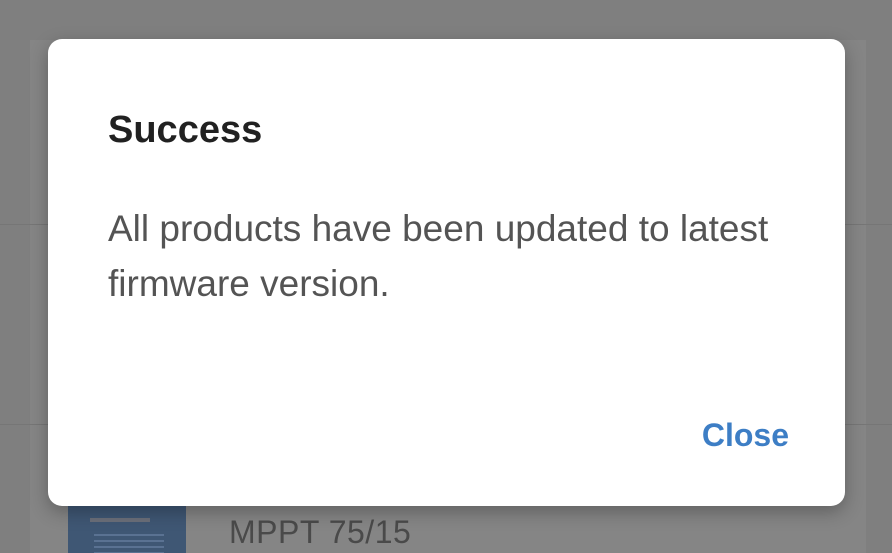 This screenshot has width=892, height=553. What do you see at coordinates (320, 532) in the screenshot?
I see `device-name: MPPT 75/15` at bounding box center [320, 532].